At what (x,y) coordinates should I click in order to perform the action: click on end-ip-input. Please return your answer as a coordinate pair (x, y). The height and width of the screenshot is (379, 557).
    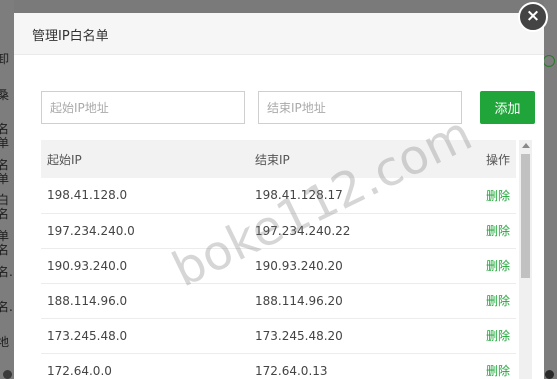
    Looking at the image, I should click on (360, 107).